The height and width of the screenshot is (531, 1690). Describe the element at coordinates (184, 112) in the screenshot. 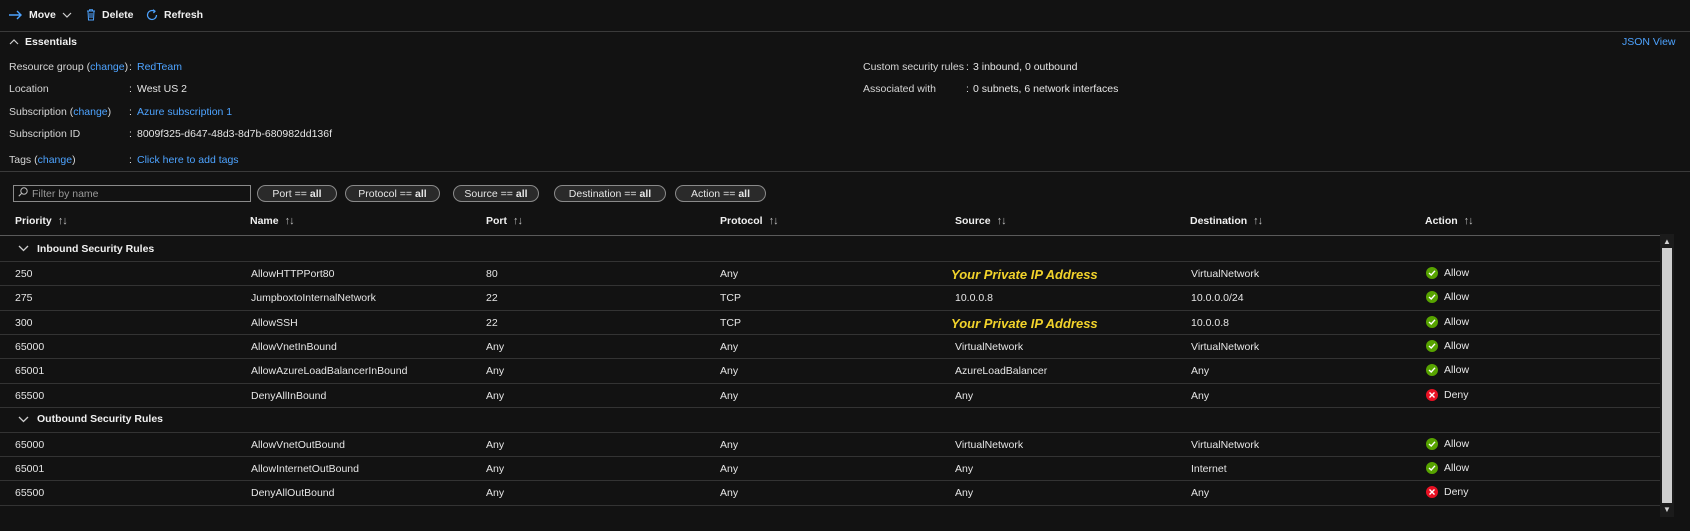

I see `subscription-value: Azure subscription 1` at that location.